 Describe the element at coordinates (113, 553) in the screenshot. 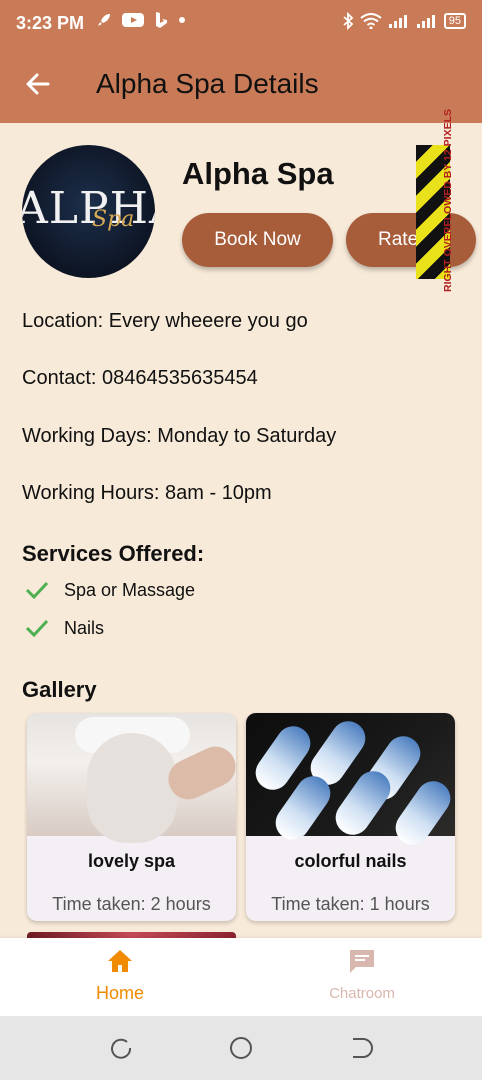

I see `services-heading: Services Offered:` at that location.